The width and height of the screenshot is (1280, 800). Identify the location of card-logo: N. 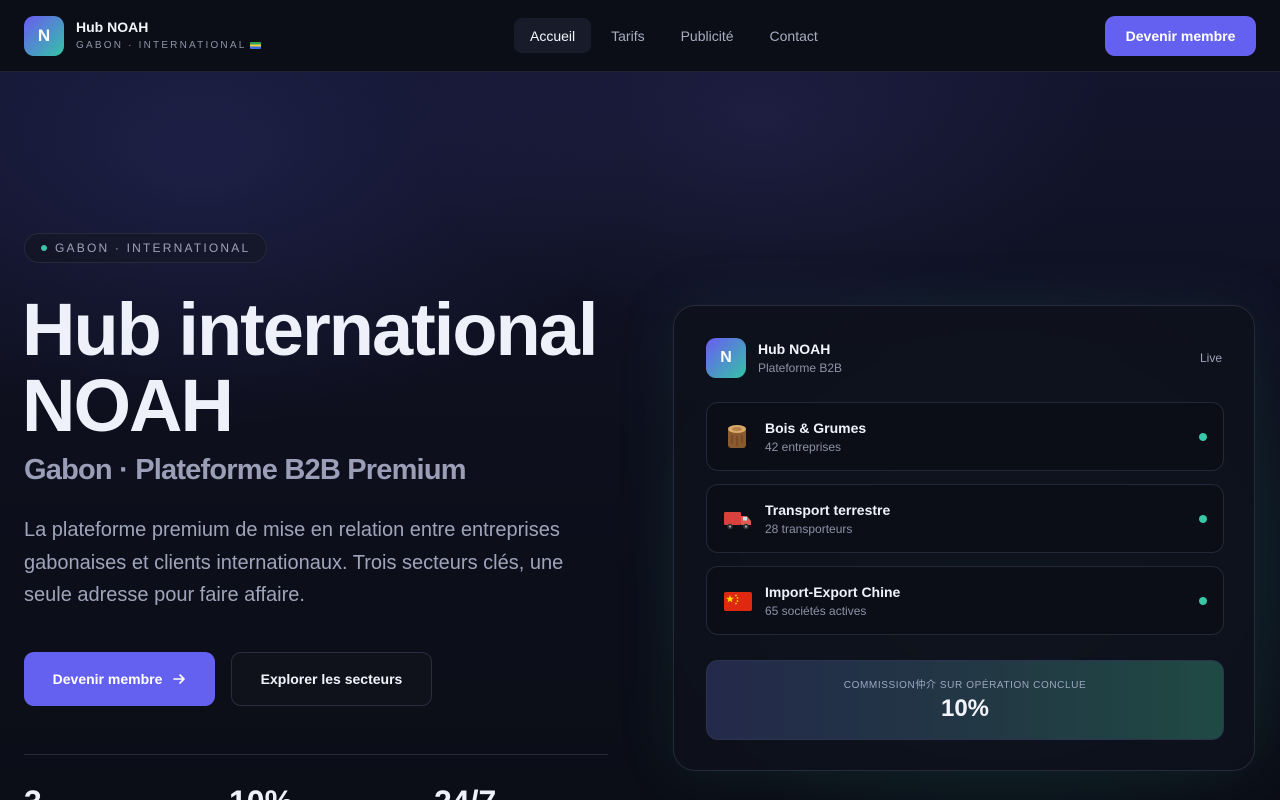
(726, 358).